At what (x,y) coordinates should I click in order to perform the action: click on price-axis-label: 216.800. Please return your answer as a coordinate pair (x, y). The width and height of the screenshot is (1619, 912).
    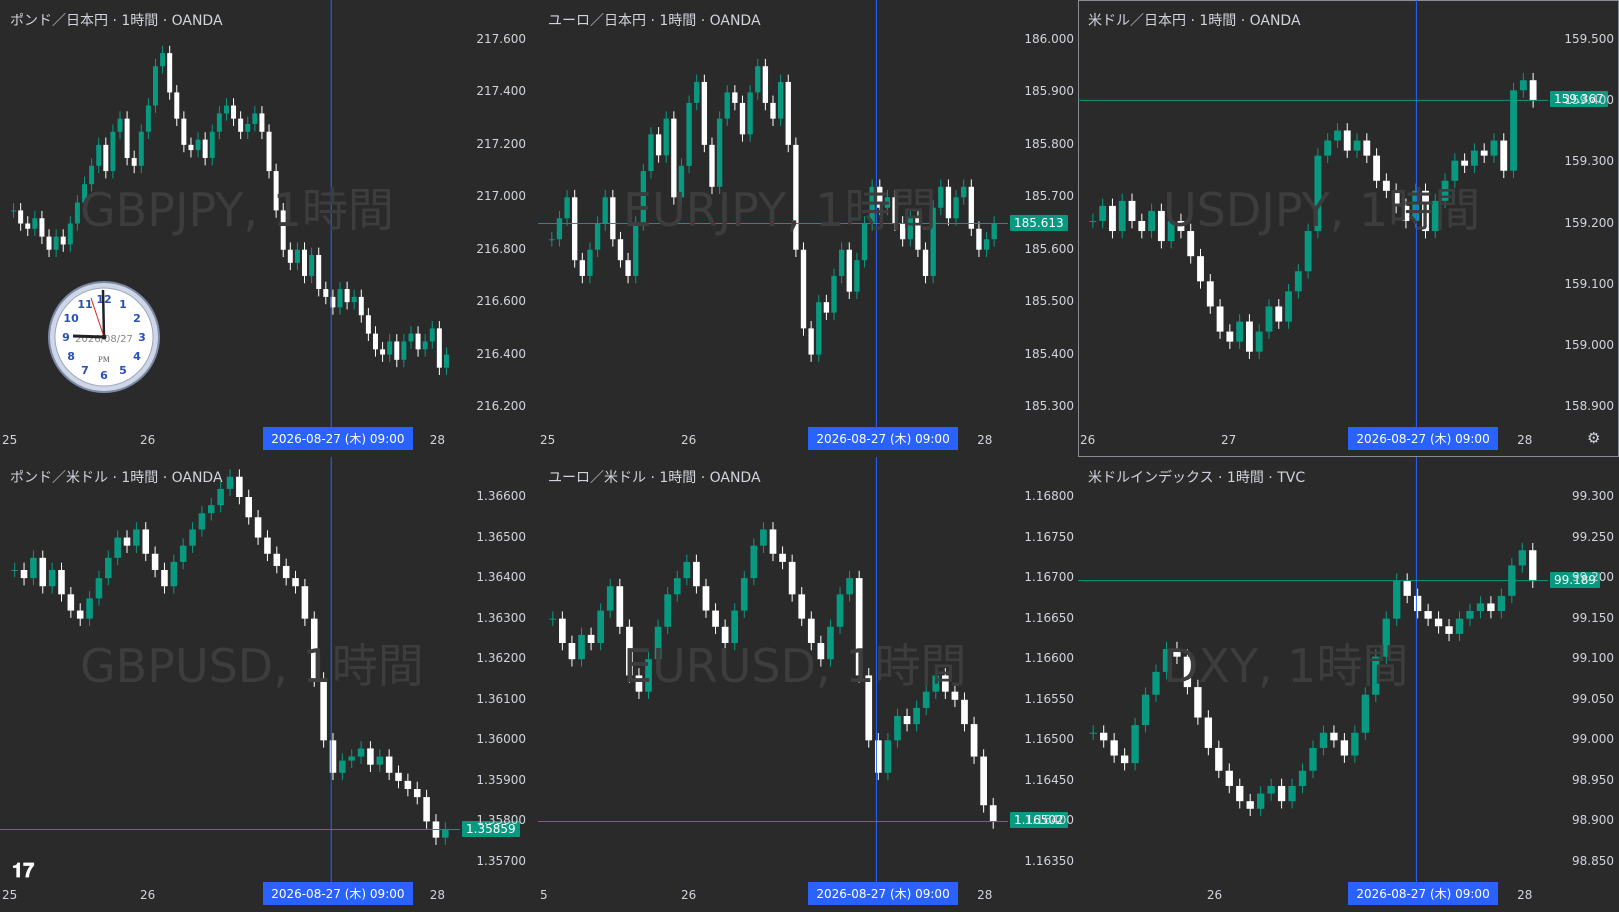
    Looking at the image, I should click on (501, 248).